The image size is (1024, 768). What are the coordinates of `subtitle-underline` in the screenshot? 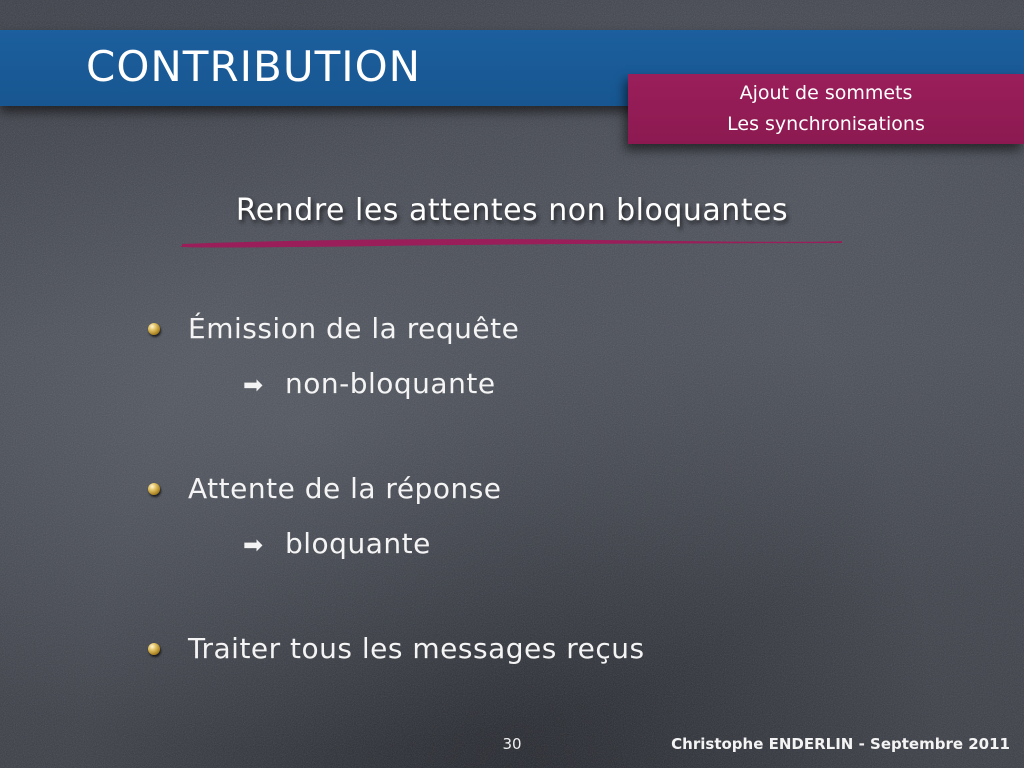 It's located at (511, 243).